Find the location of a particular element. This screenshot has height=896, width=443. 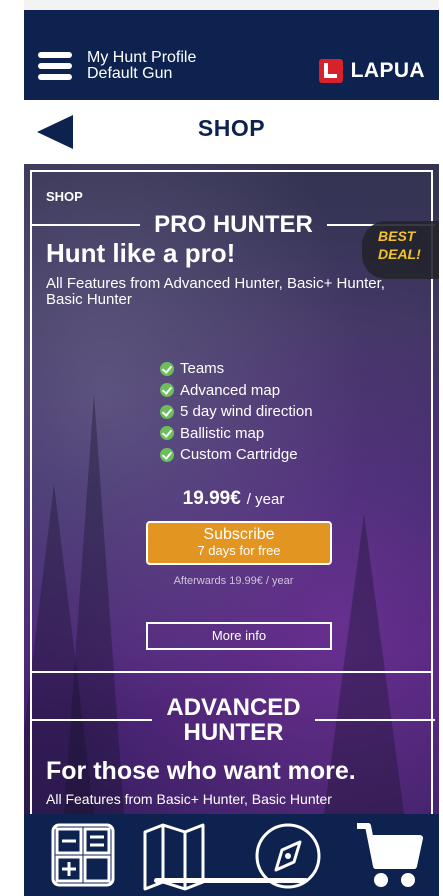

shop-section-label: SHOP is located at coordinates (64, 196).